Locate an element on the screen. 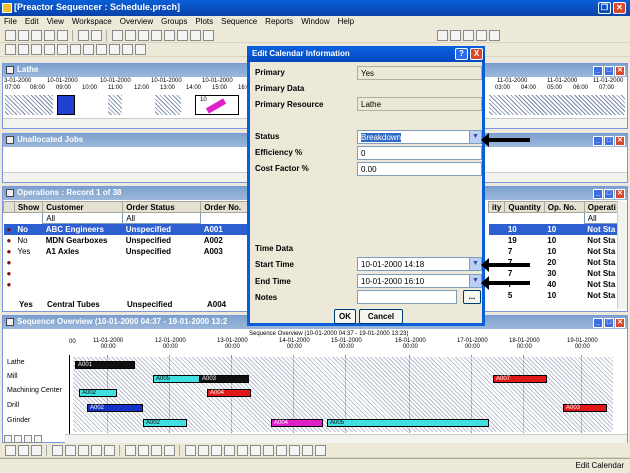  print-icon is located at coordinates (10, 49).